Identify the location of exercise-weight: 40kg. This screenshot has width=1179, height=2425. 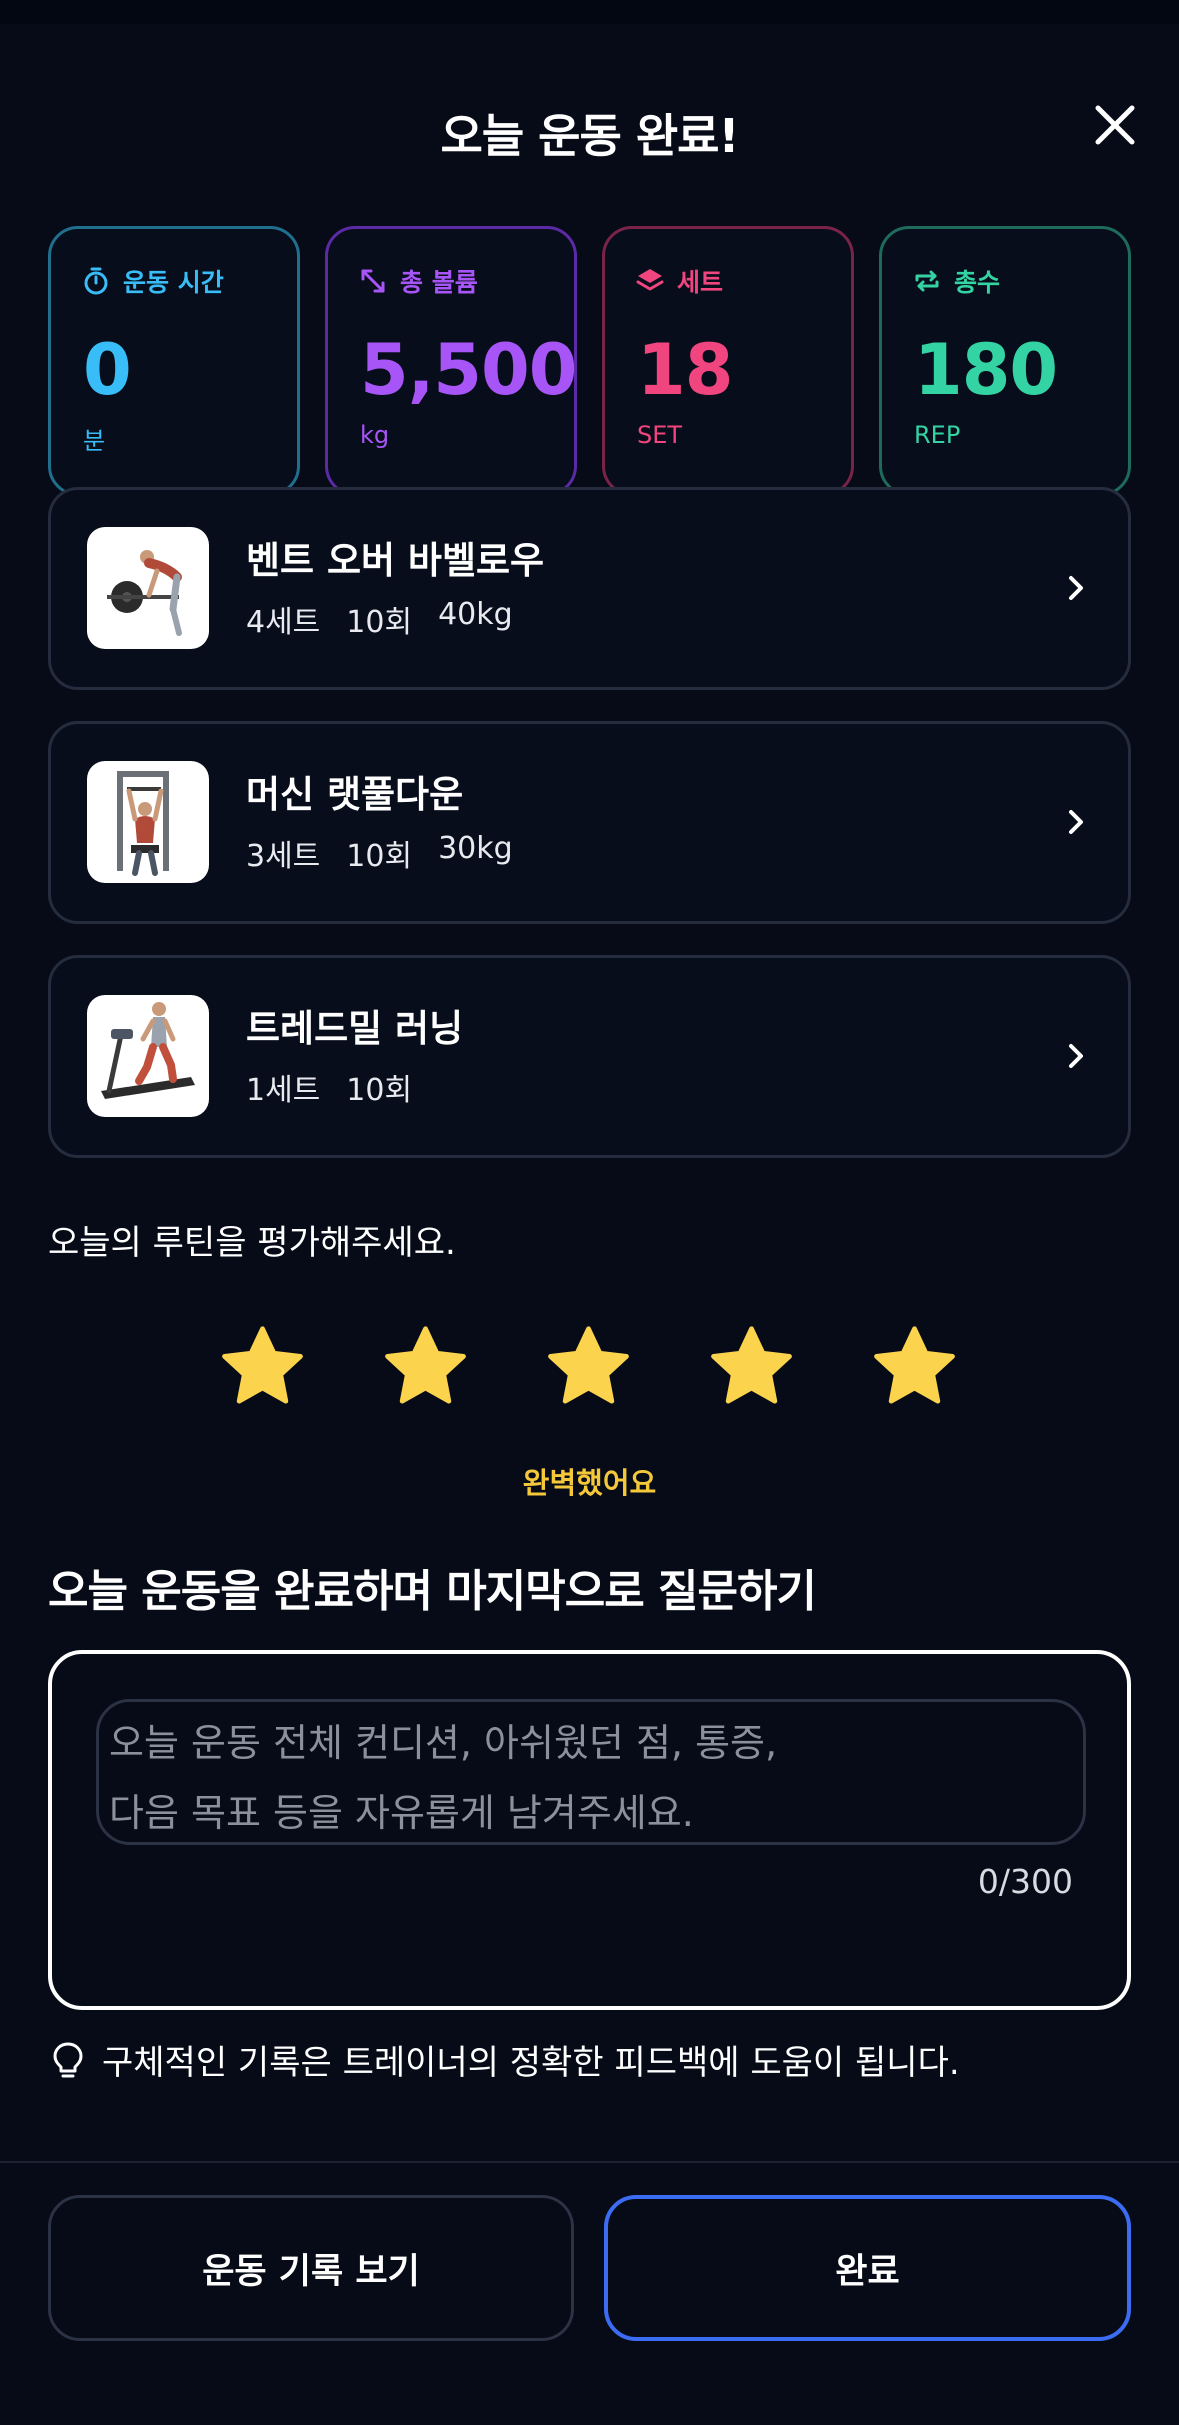
(475, 614).